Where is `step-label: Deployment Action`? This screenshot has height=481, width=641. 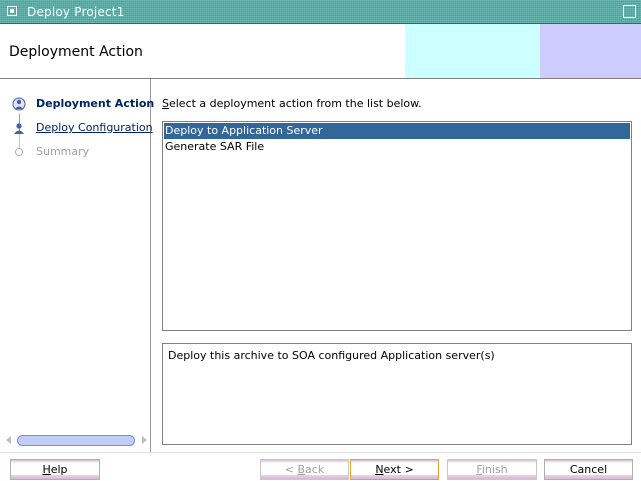
step-label: Deployment Action is located at coordinates (95, 103).